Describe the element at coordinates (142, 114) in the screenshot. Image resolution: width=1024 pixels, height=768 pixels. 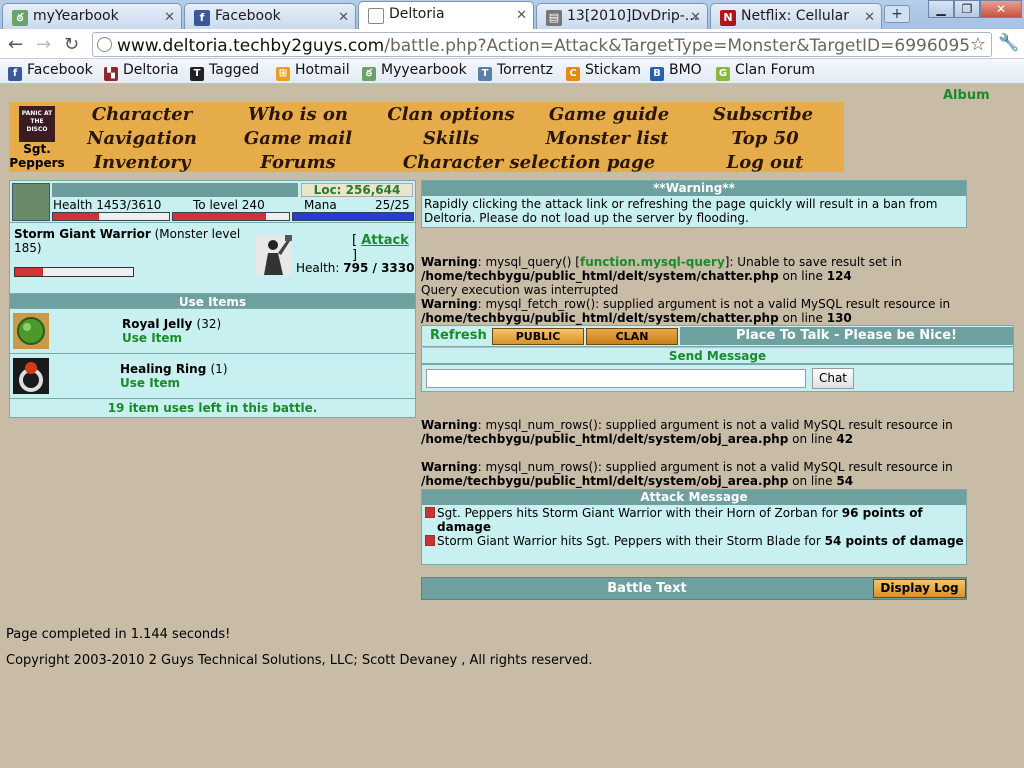
I see `menu-character: Character` at that location.